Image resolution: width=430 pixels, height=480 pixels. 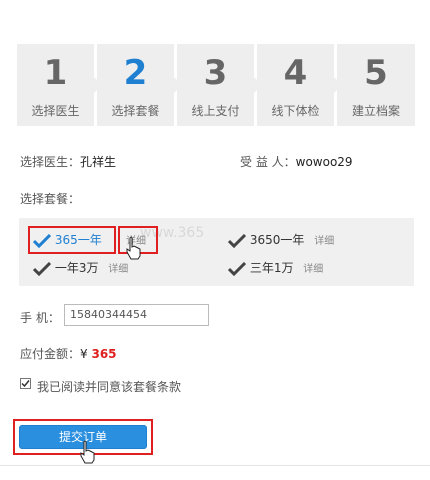 What do you see at coordinates (98, 162) in the screenshot?
I see `doctor-name: 孔祥生` at bounding box center [98, 162].